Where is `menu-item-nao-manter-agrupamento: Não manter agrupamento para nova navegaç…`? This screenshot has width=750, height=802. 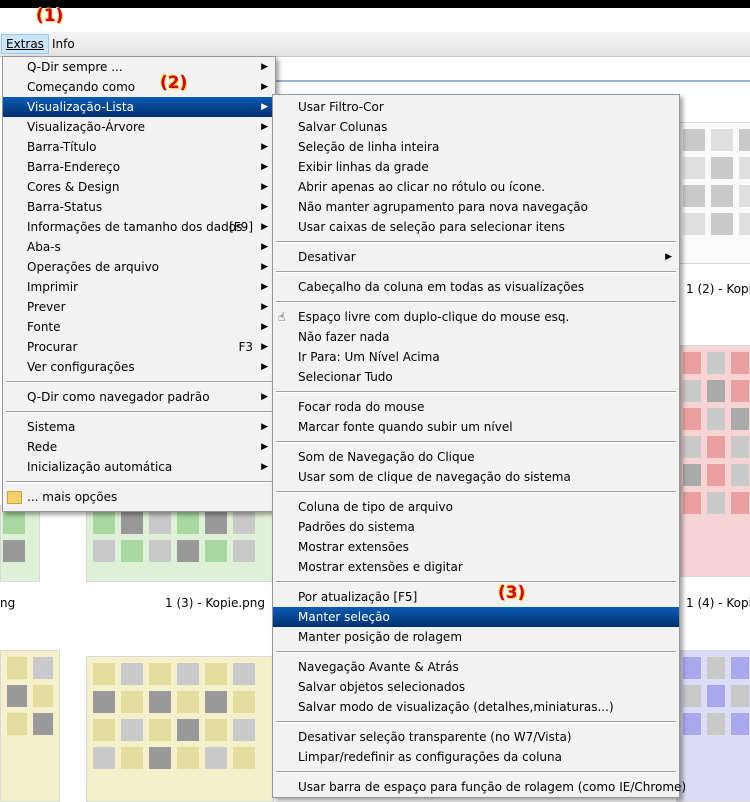 menu-item-nao-manter-agrupamento: Não manter agrupamento para nova navegaç… is located at coordinates (476, 207).